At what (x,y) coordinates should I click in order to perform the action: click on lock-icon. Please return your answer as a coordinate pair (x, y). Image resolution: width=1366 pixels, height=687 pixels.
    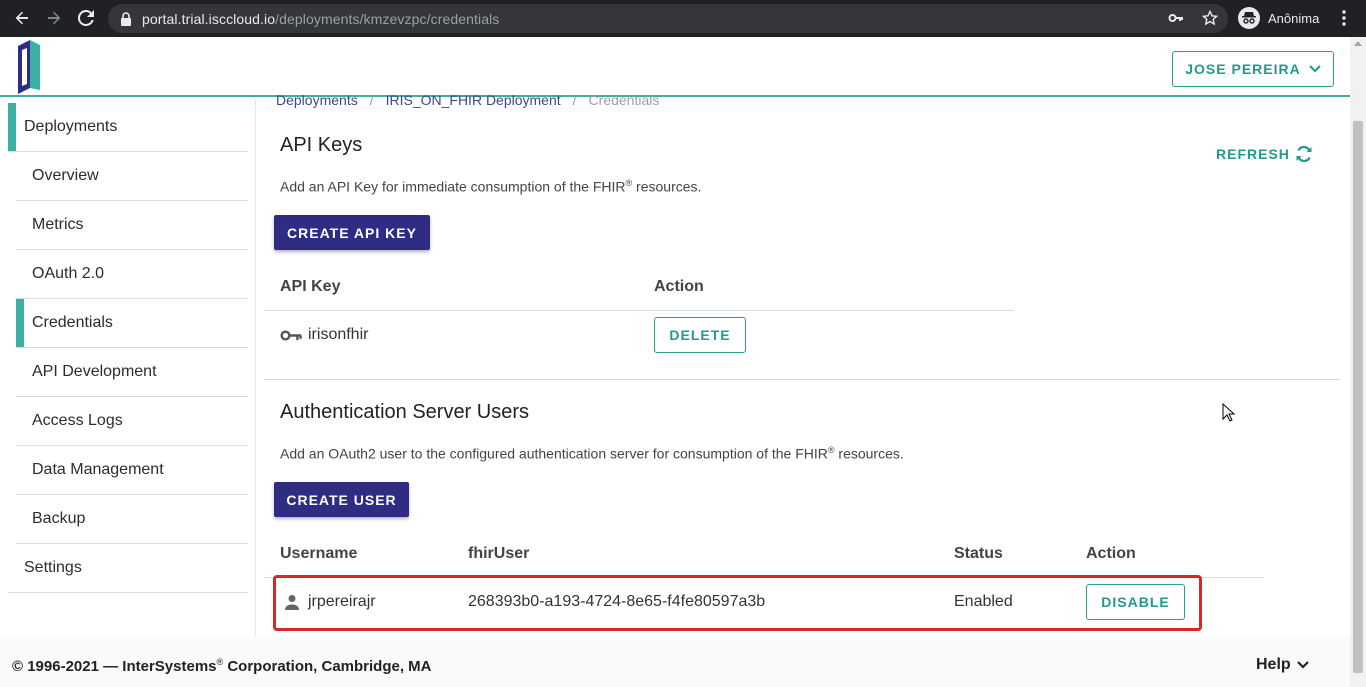
    Looking at the image, I should click on (126, 18).